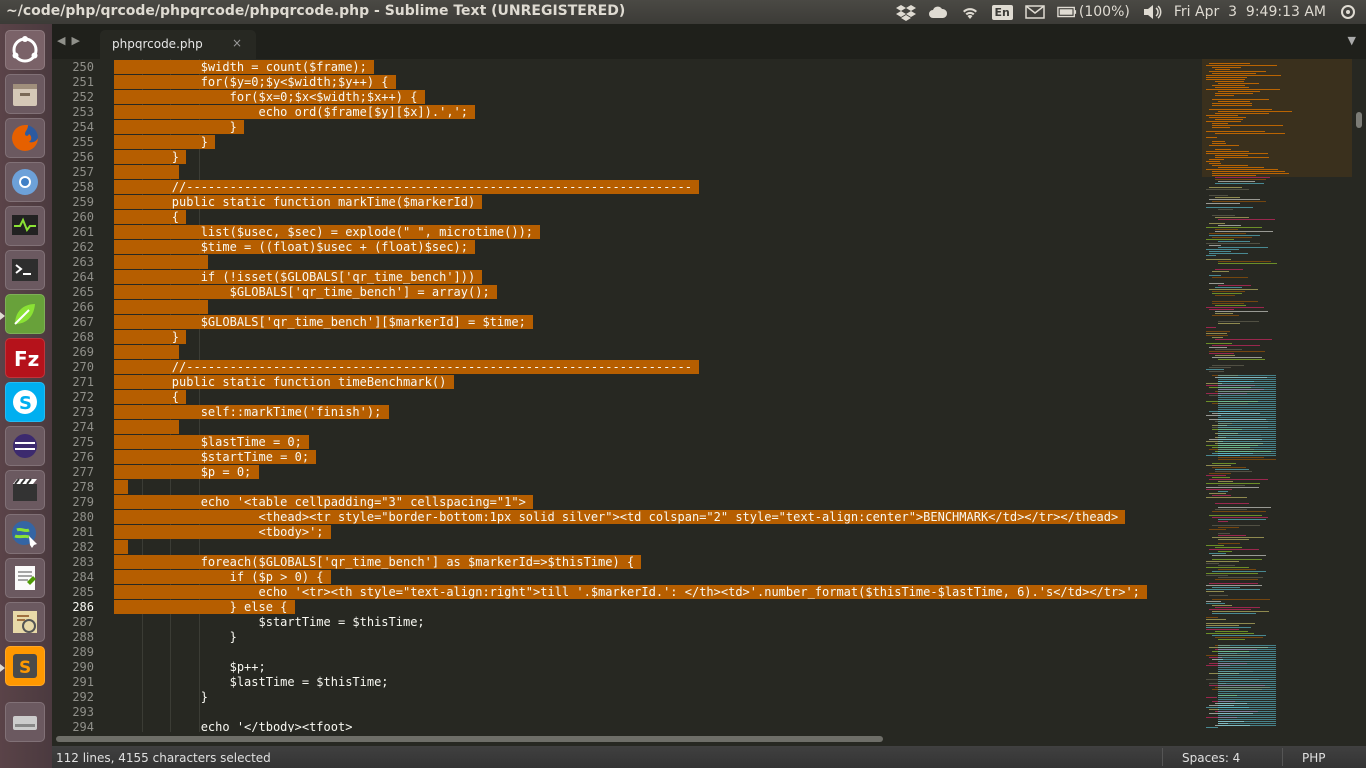 The height and width of the screenshot is (768, 1366). I want to click on sublime-text-icon: S, so click(25, 666).